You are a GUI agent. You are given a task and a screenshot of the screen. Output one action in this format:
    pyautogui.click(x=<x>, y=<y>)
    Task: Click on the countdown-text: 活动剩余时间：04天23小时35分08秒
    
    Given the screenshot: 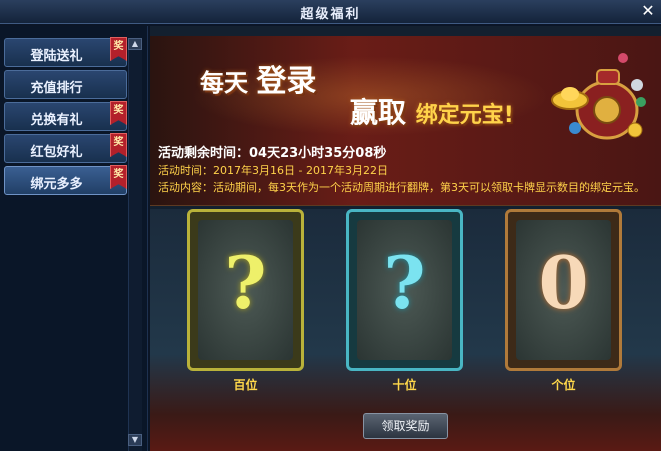 What is the action you would take?
    pyautogui.click(x=272, y=153)
    